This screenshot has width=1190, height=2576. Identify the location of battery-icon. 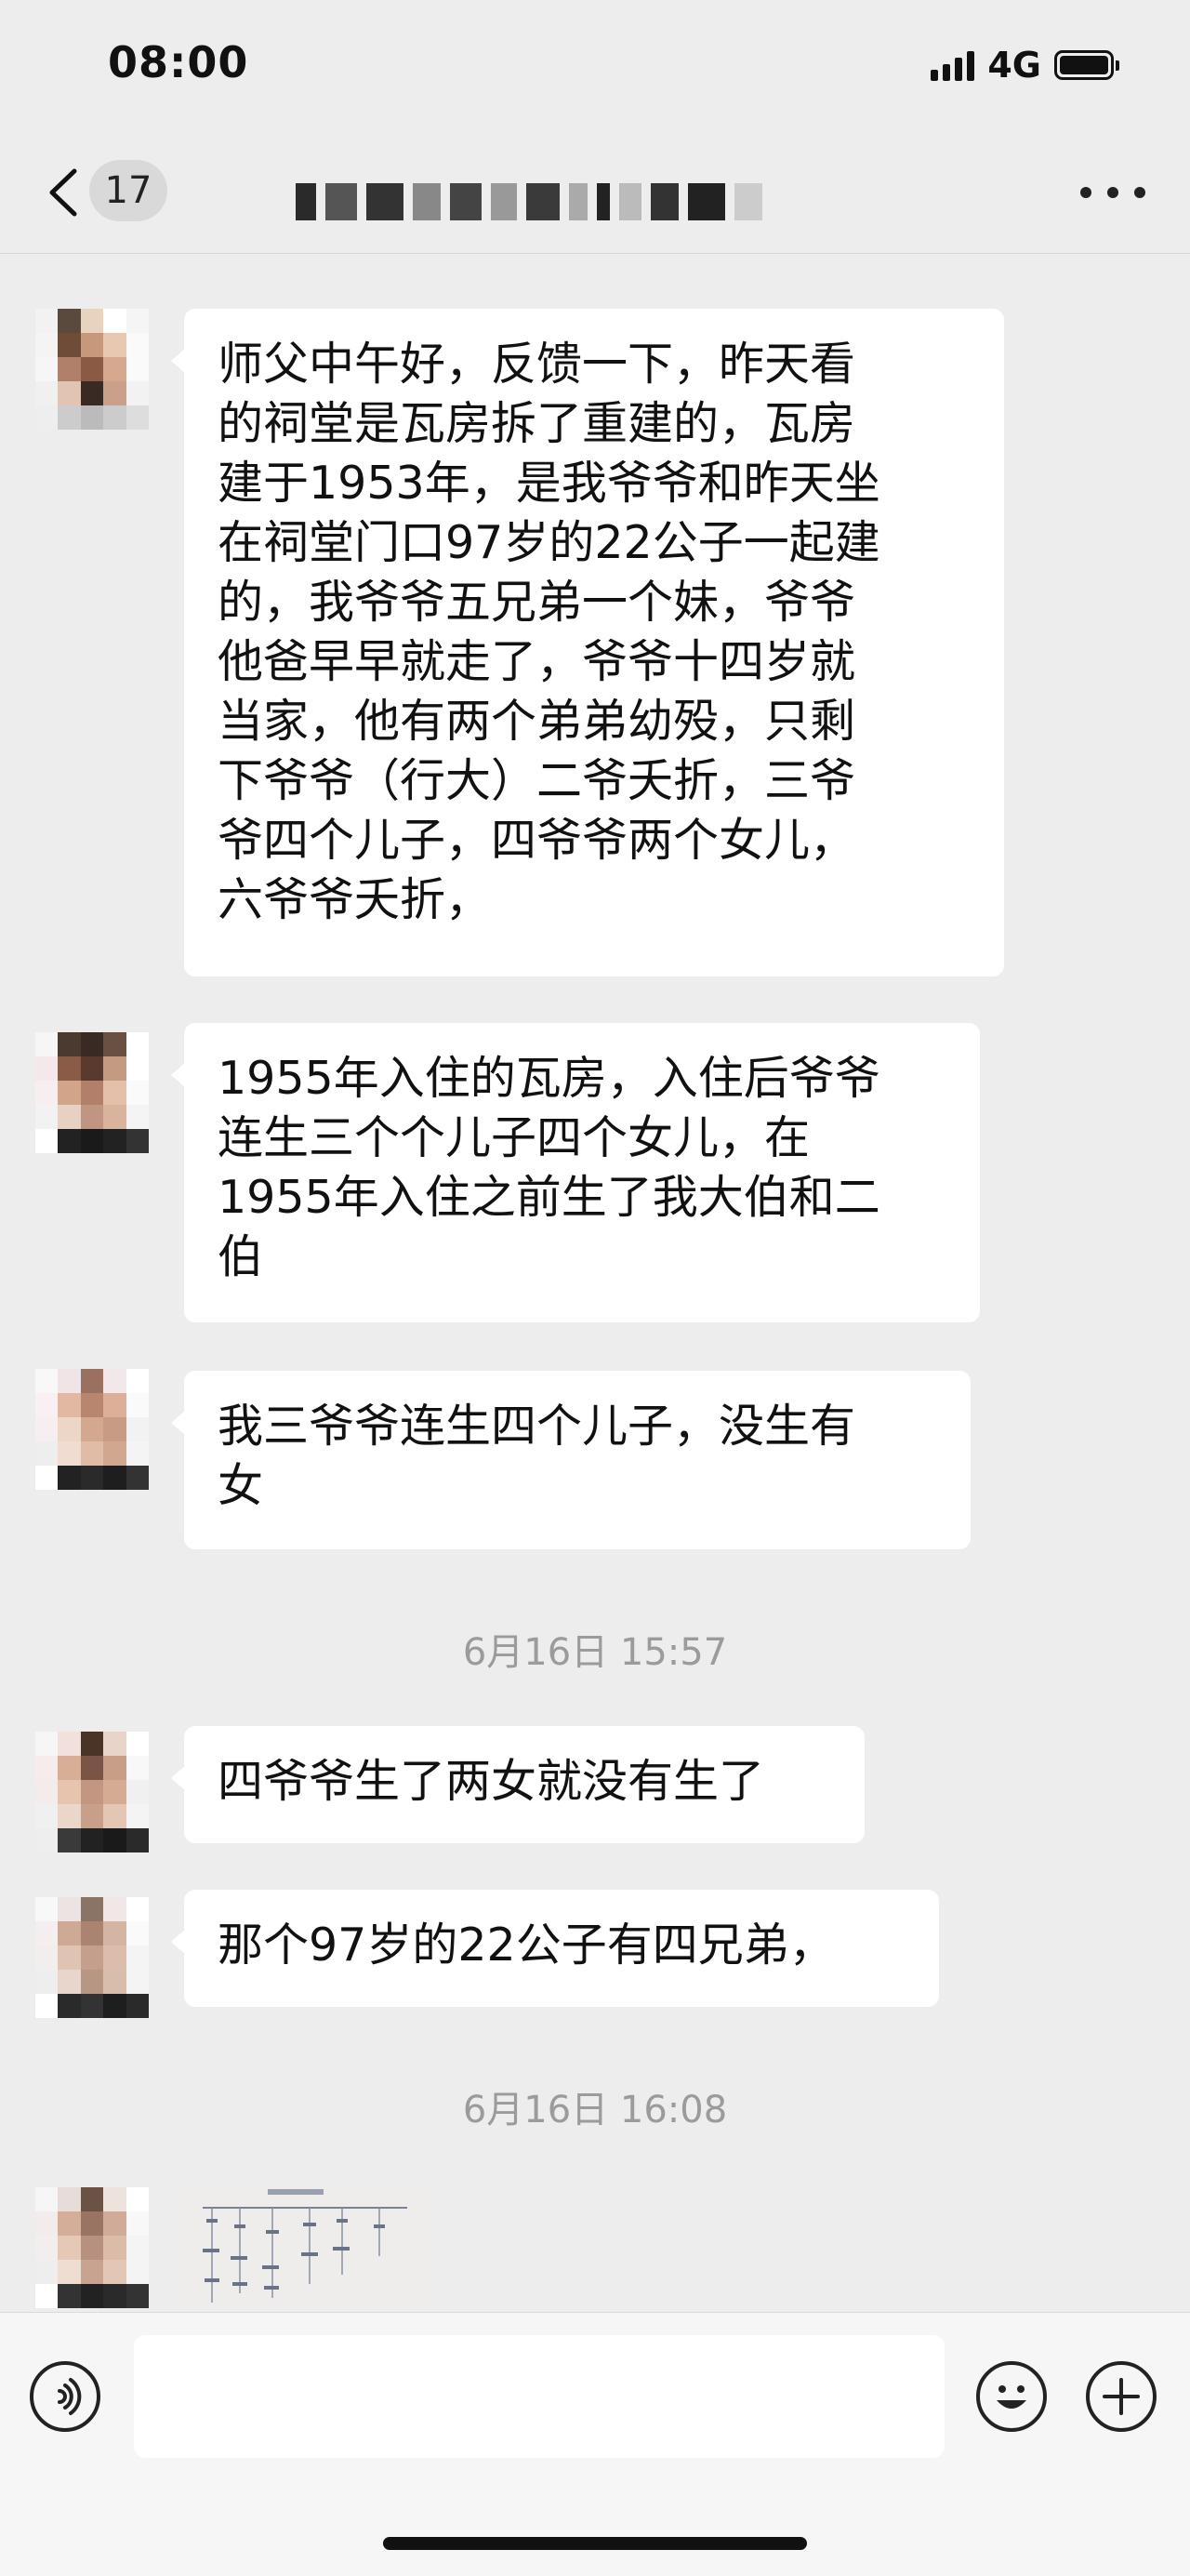
(1086, 65).